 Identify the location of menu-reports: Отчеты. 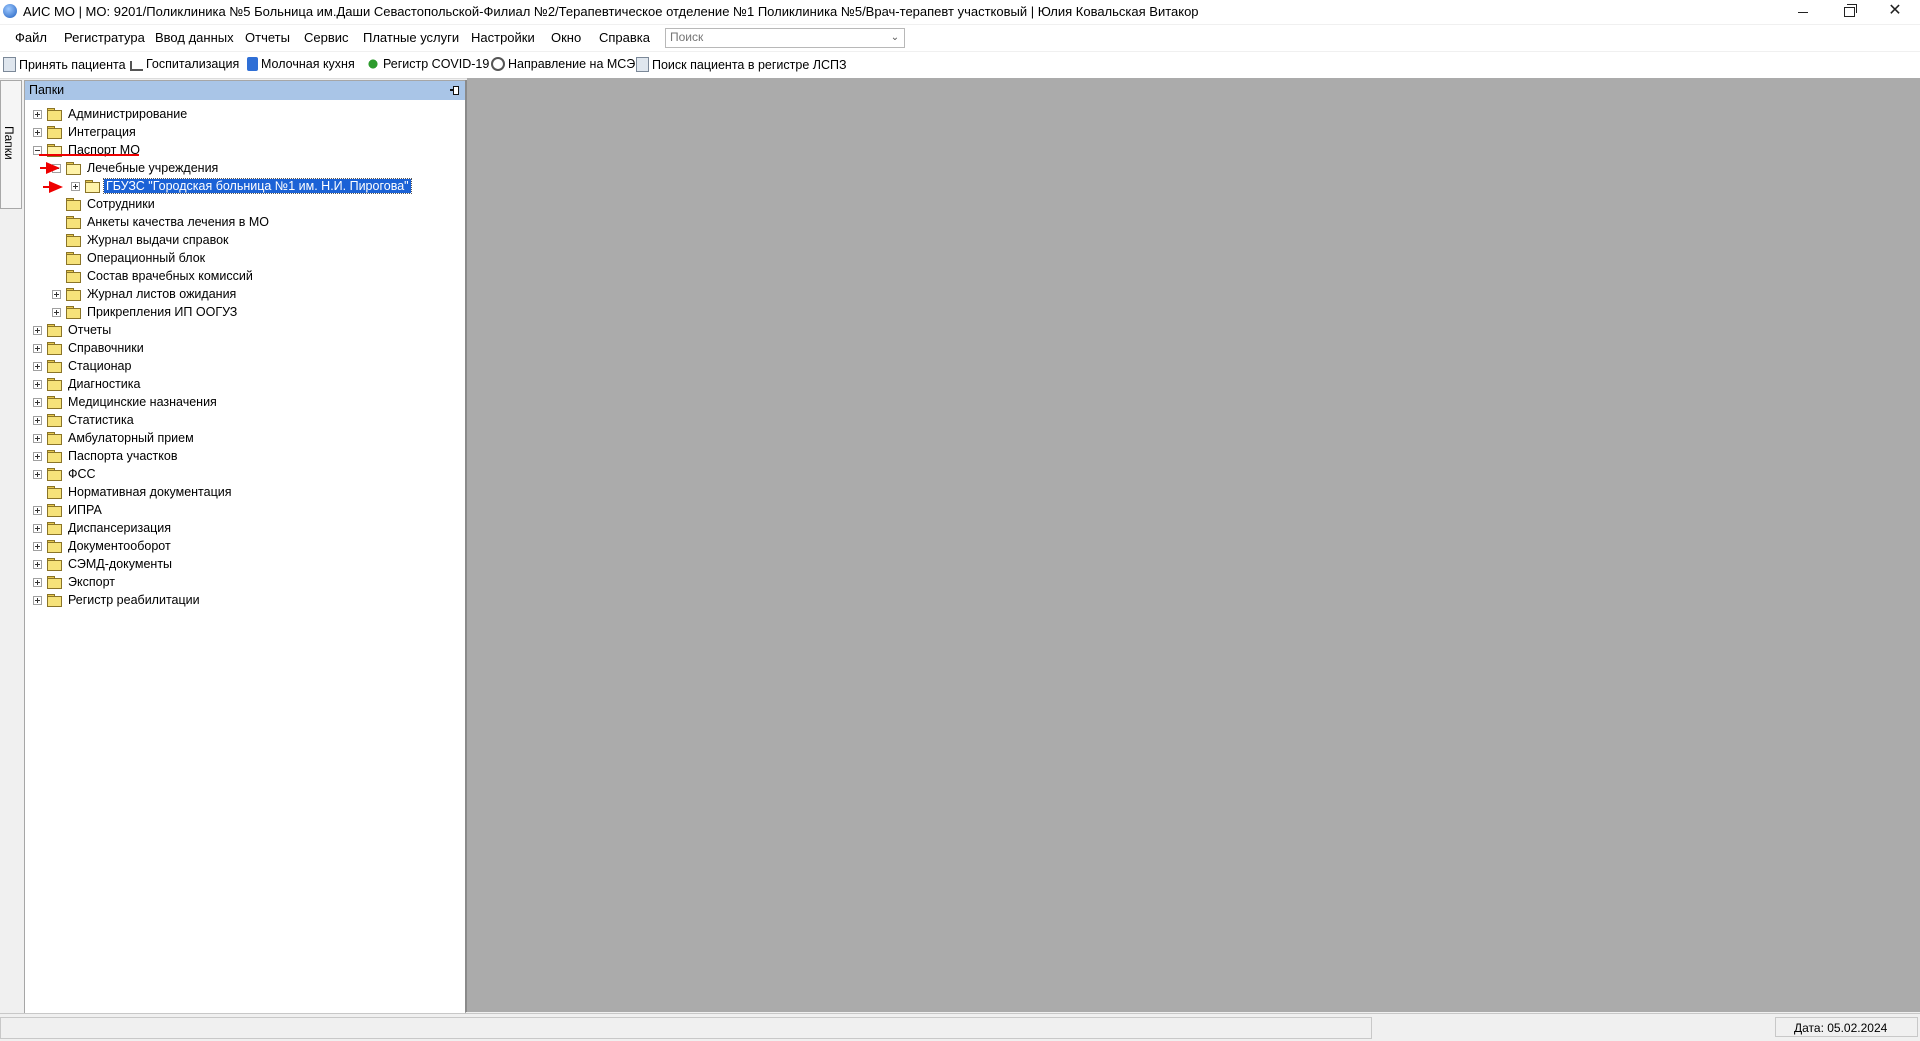
(267, 37).